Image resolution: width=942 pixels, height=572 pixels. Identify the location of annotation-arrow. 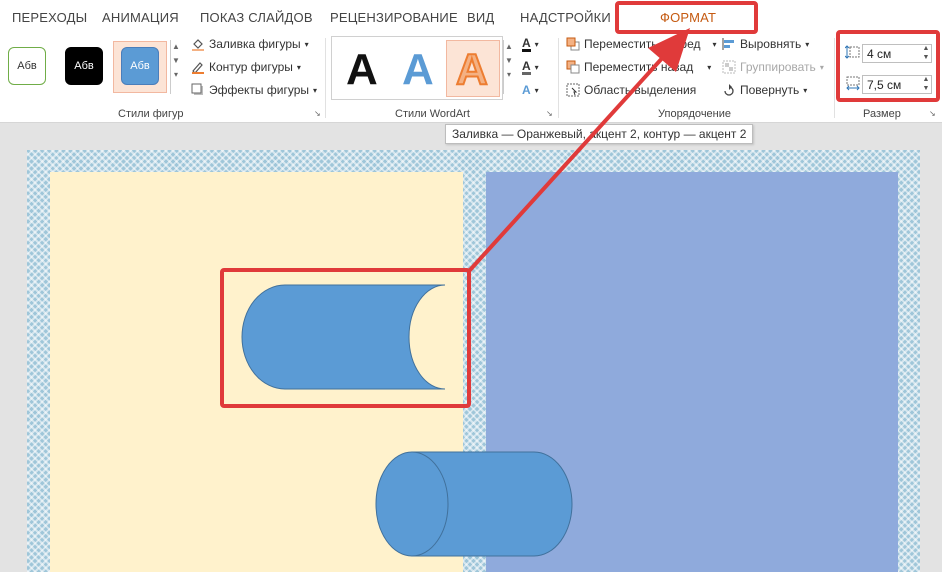
(579, 150).